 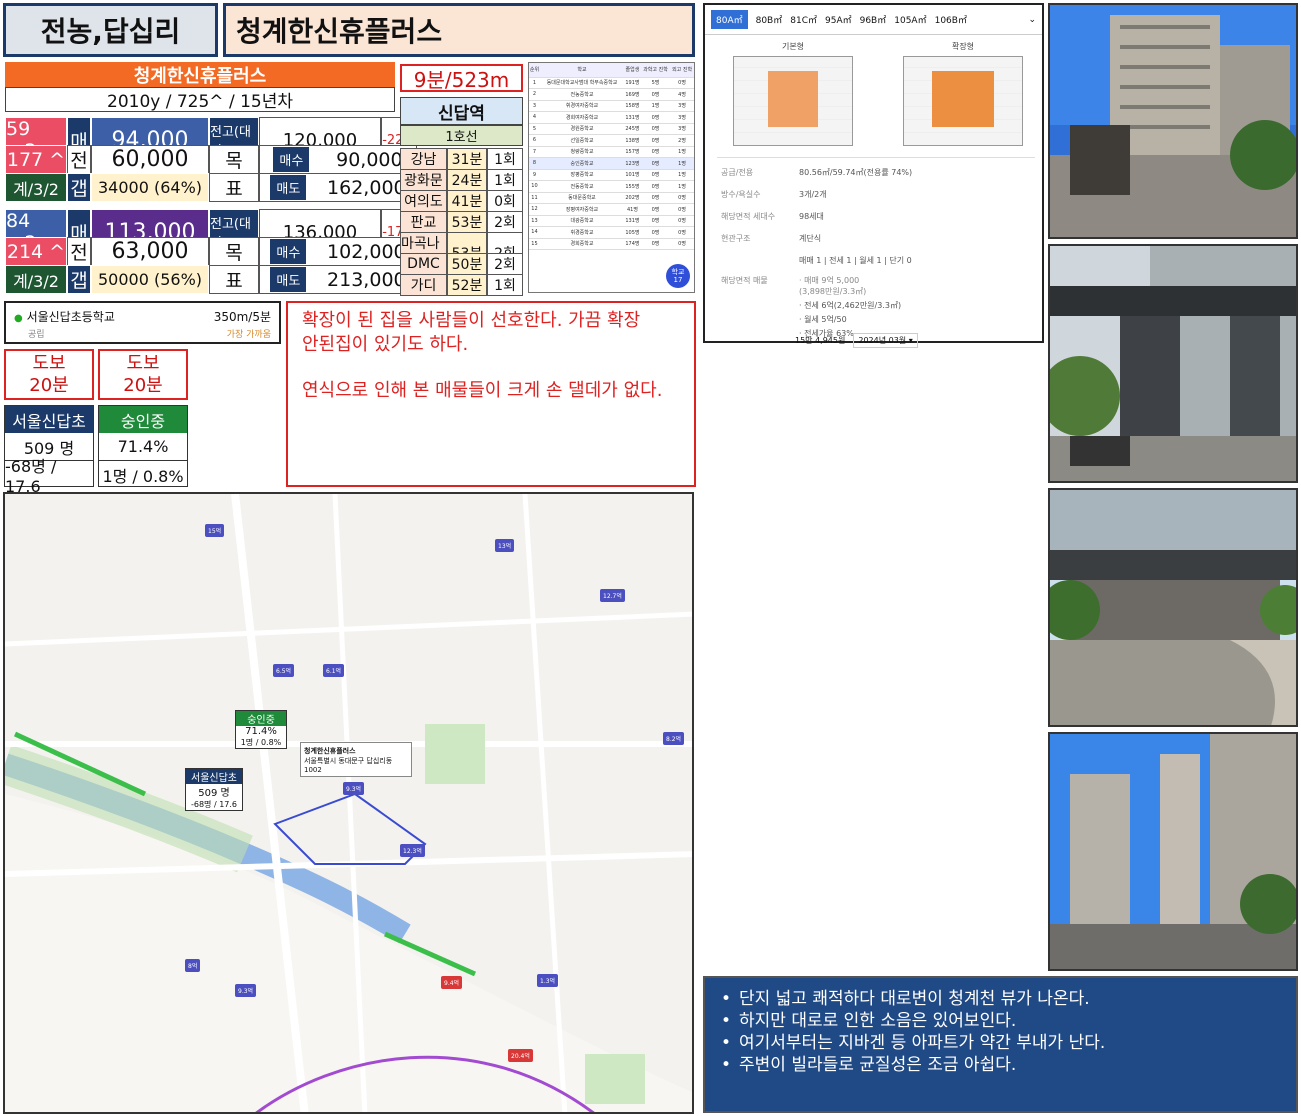 I want to click on area-tab: 81C㎡, so click(x=803, y=19).